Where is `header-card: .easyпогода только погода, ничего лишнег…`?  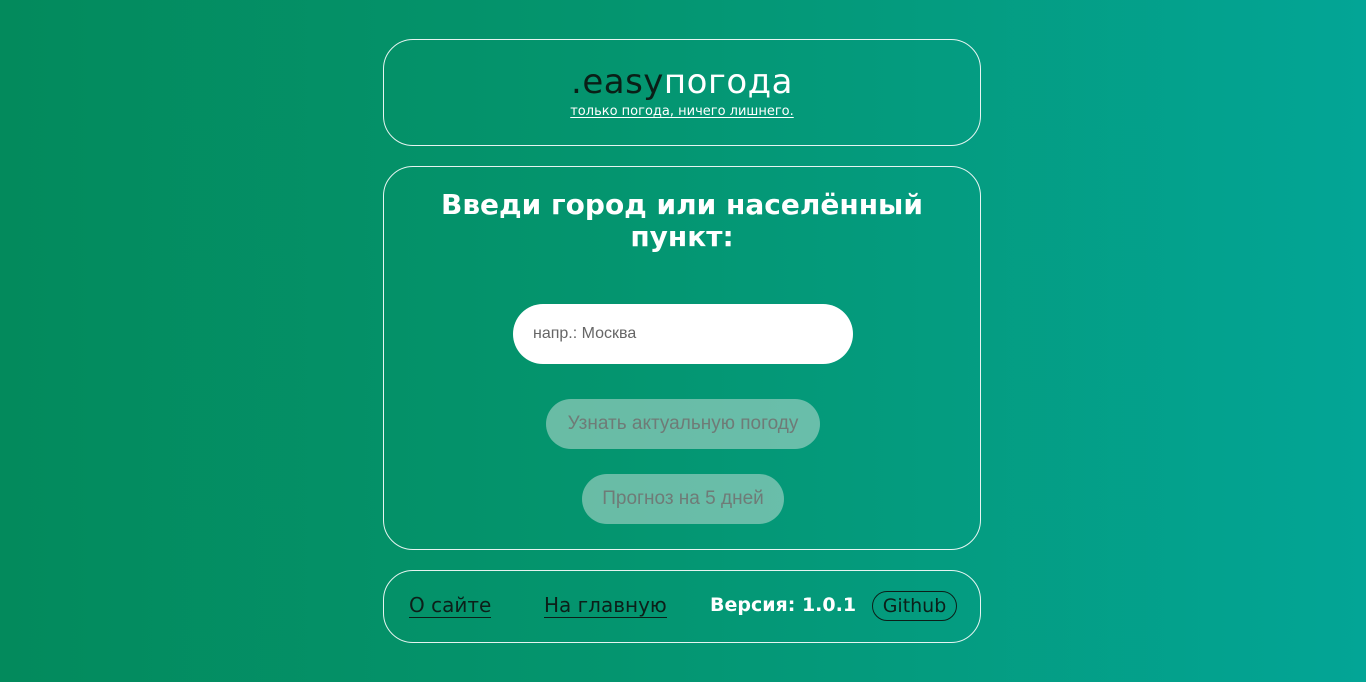 header-card: .easyпогода только погода, ничего лишнег… is located at coordinates (682, 92).